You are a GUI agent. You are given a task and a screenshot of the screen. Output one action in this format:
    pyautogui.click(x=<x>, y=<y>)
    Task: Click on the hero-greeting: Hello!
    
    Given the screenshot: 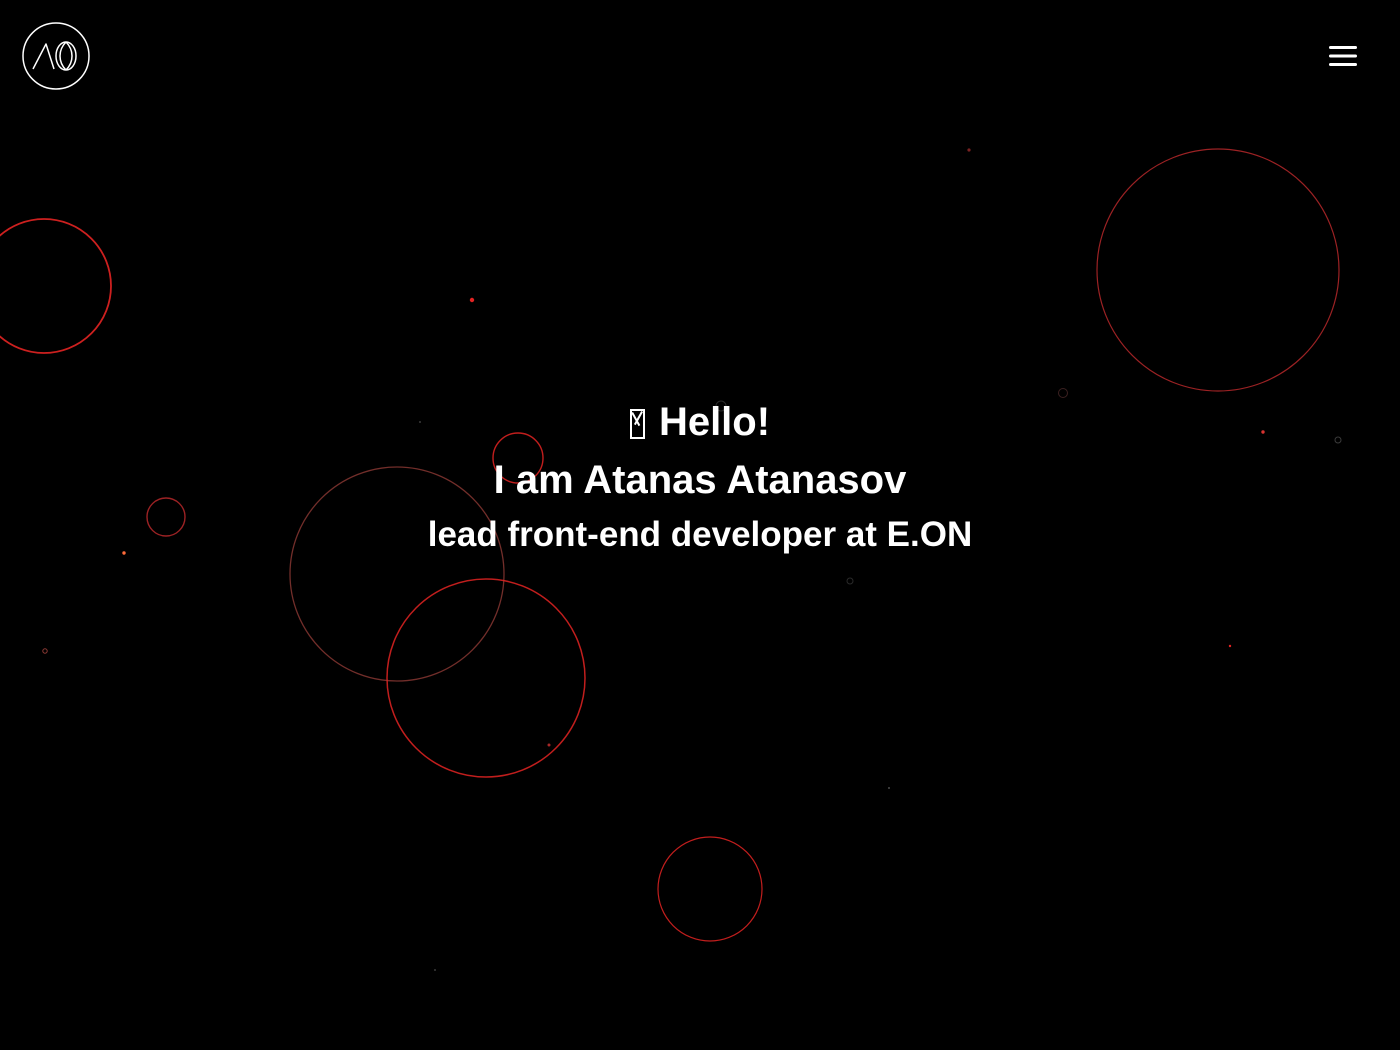 What is the action you would take?
    pyautogui.click(x=714, y=422)
    